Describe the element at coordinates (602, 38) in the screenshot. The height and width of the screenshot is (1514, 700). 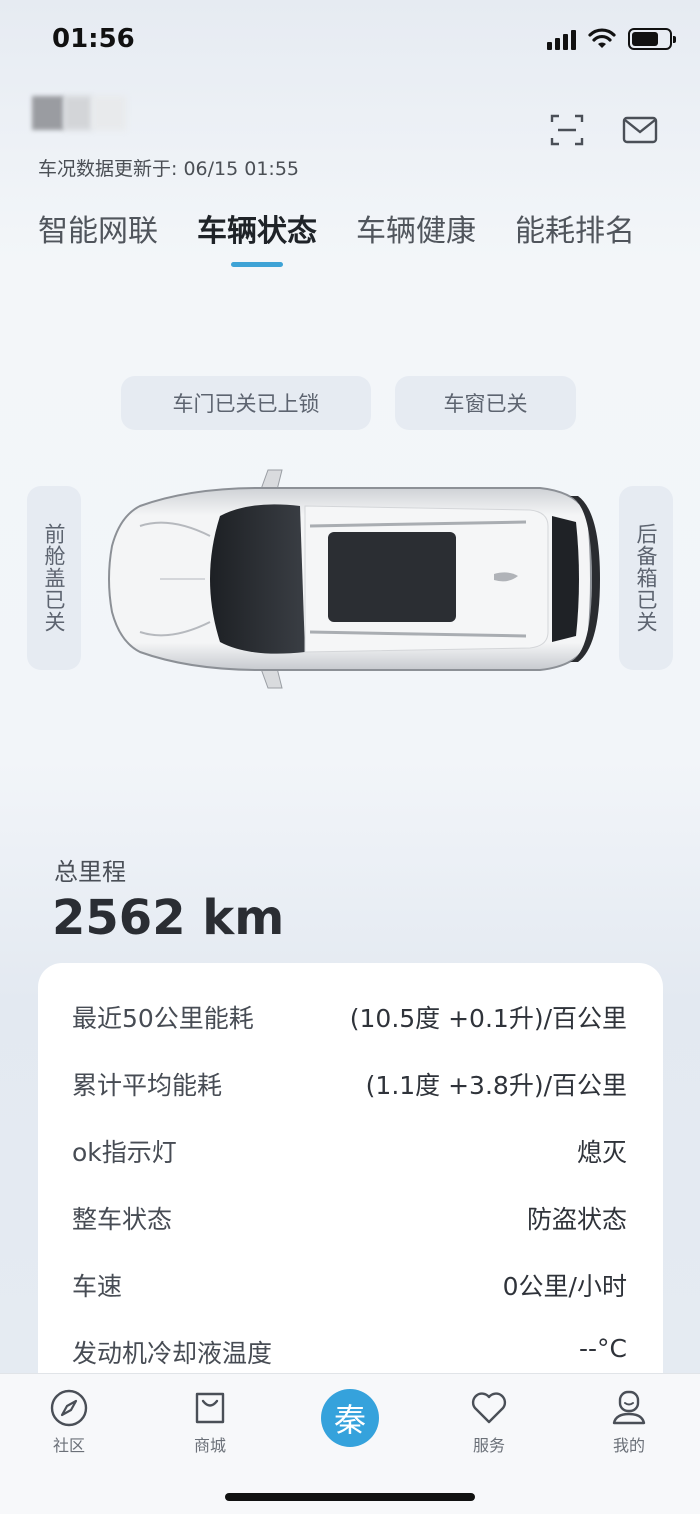
I see `wifi-icon` at that location.